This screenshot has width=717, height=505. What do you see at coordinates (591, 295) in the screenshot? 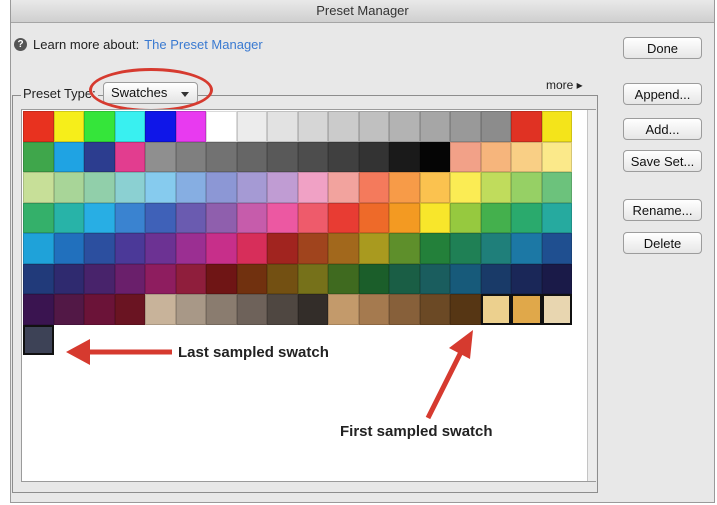
I see `scrollbar` at bounding box center [591, 295].